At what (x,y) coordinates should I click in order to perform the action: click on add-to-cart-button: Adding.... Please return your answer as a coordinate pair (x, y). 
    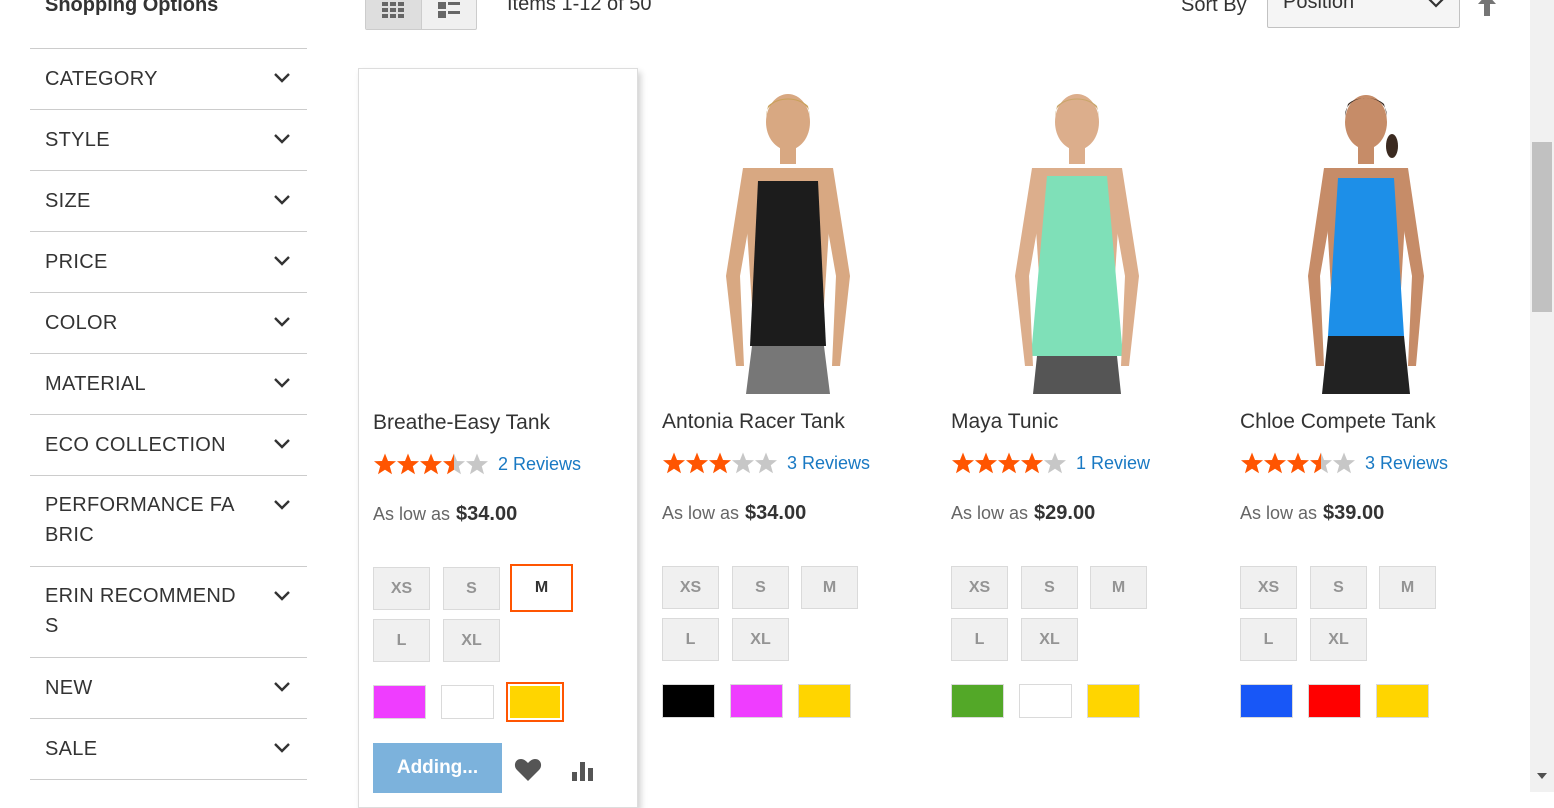
    Looking at the image, I should click on (437, 768).